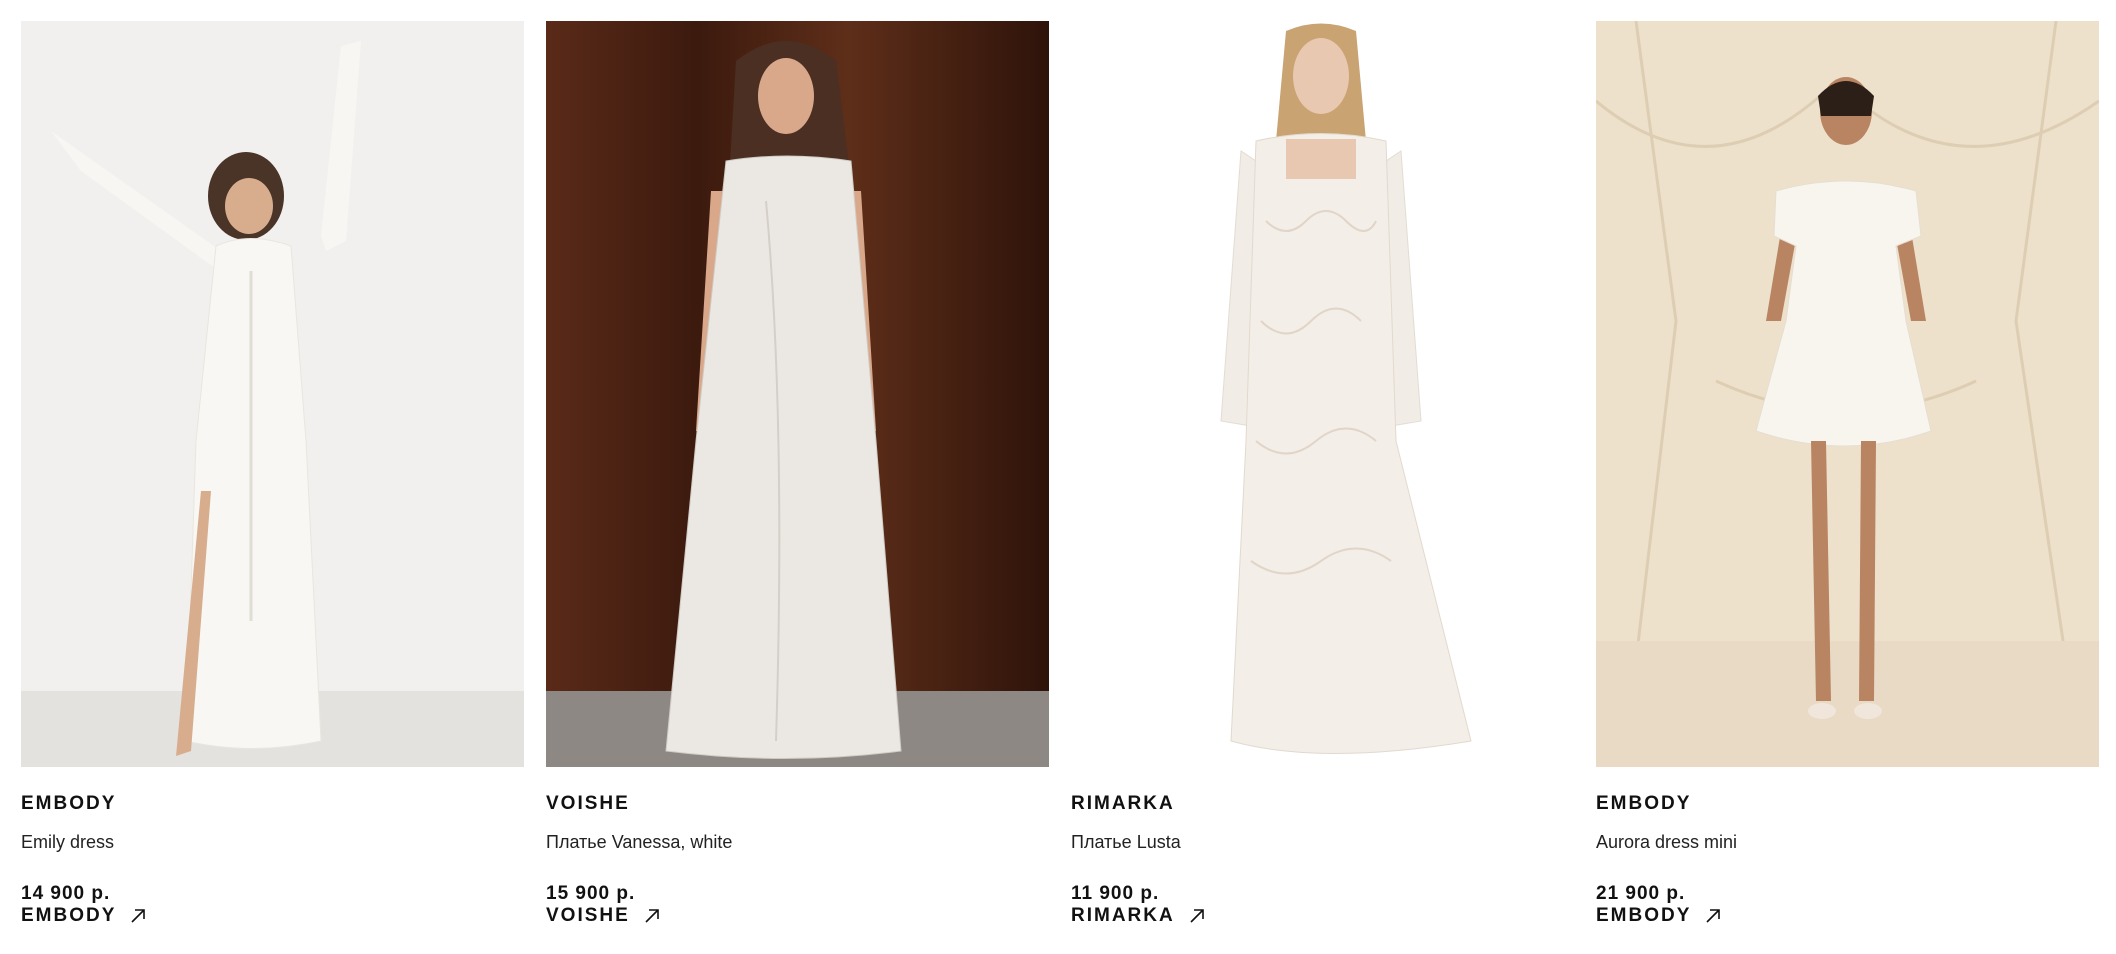  Describe the element at coordinates (1123, 915) in the screenshot. I see `brand-link-label: RIMARKA` at that location.